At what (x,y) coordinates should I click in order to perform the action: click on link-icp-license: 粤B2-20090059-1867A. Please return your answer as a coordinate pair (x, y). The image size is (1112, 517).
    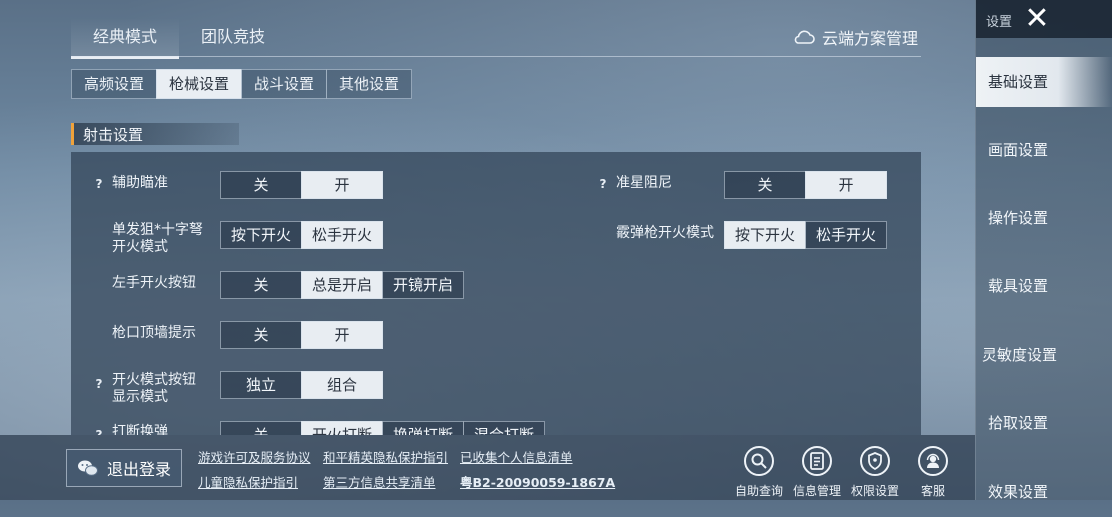
    Looking at the image, I should click on (537, 481).